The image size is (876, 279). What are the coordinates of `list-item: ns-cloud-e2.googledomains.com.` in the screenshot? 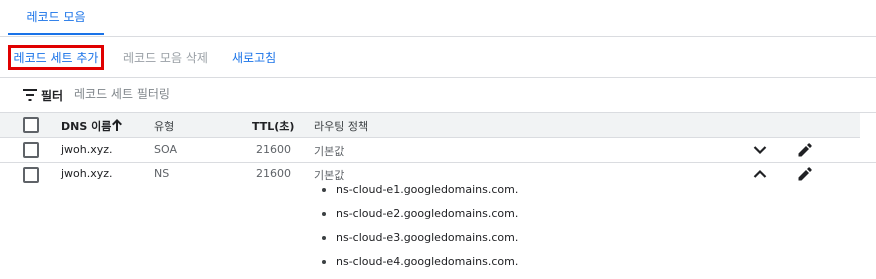 It's located at (420, 217).